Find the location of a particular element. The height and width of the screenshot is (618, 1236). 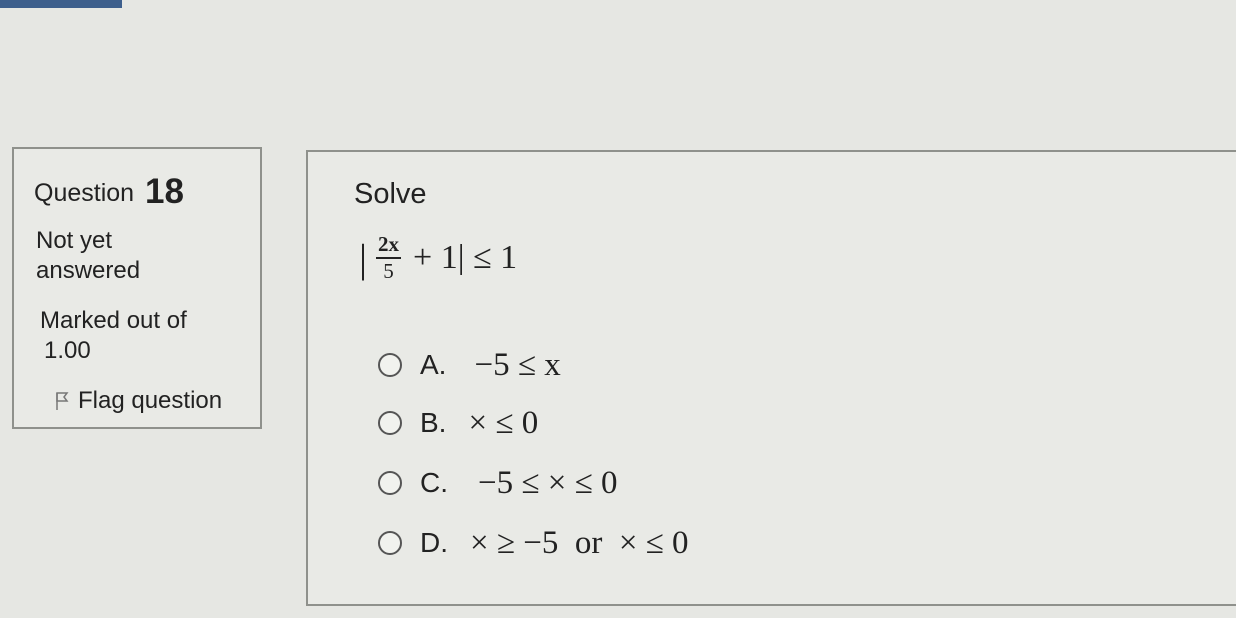

option-a-letter: A. is located at coordinates (433, 364).